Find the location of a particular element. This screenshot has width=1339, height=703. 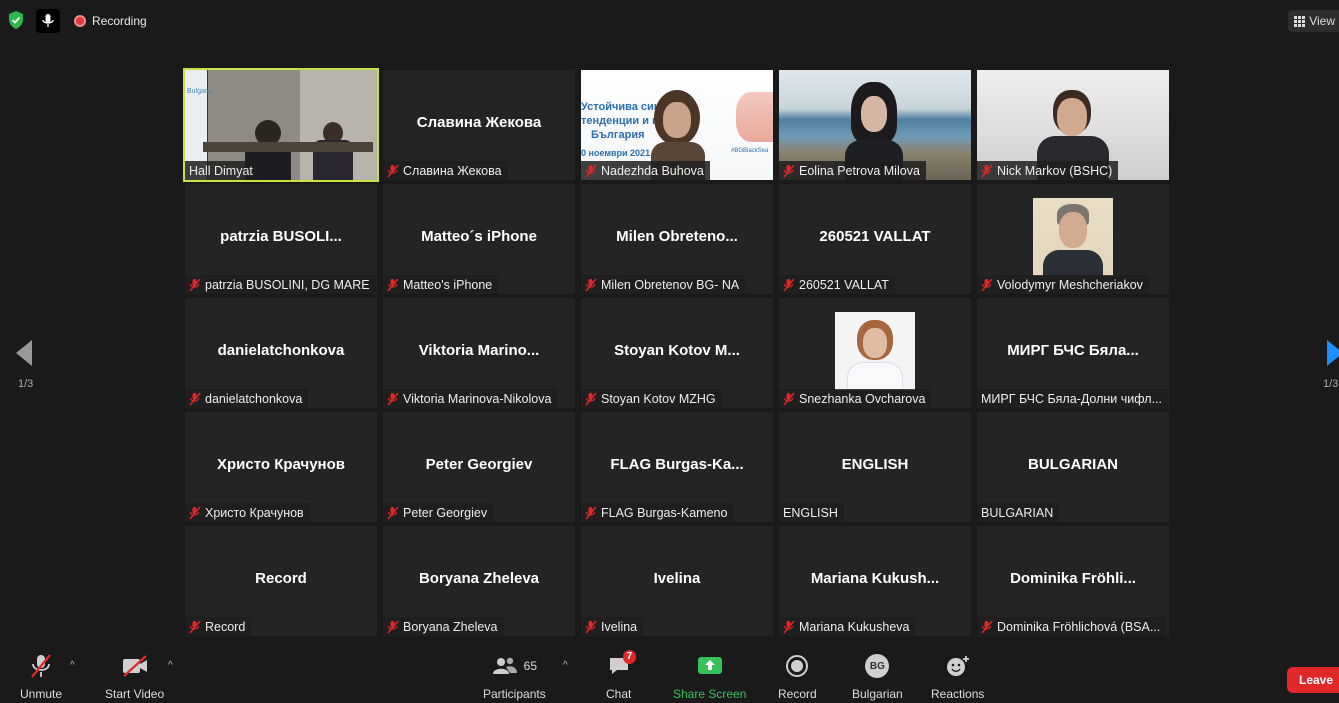

view-button: View is located at coordinates (1313, 21).